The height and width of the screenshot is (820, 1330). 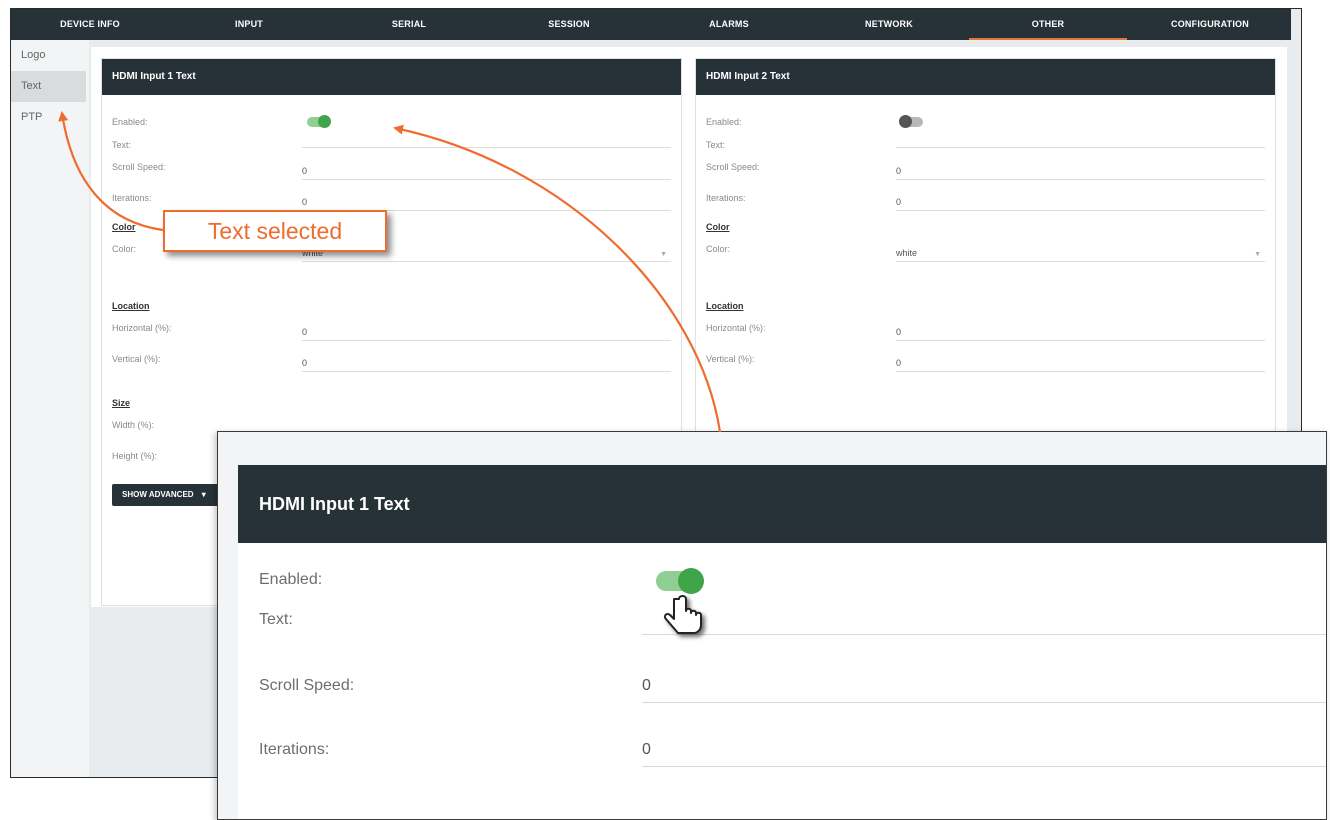 What do you see at coordinates (111, 171) in the screenshot?
I see `arrow-to-sidebar-text` at bounding box center [111, 171].